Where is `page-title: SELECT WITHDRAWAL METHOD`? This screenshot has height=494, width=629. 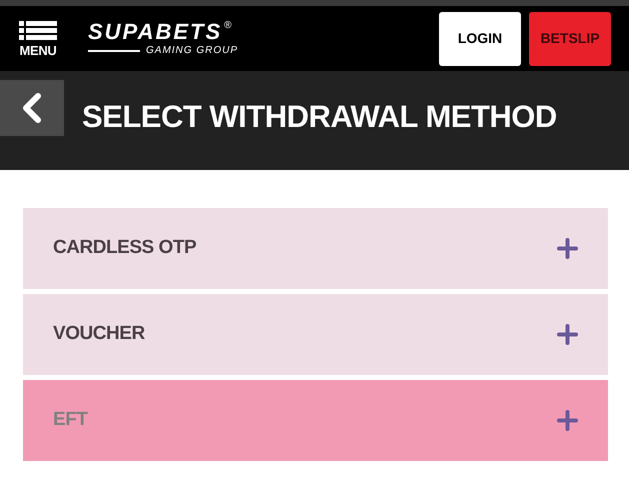
page-title: SELECT WITHDRAWAL METHOD is located at coordinates (319, 116).